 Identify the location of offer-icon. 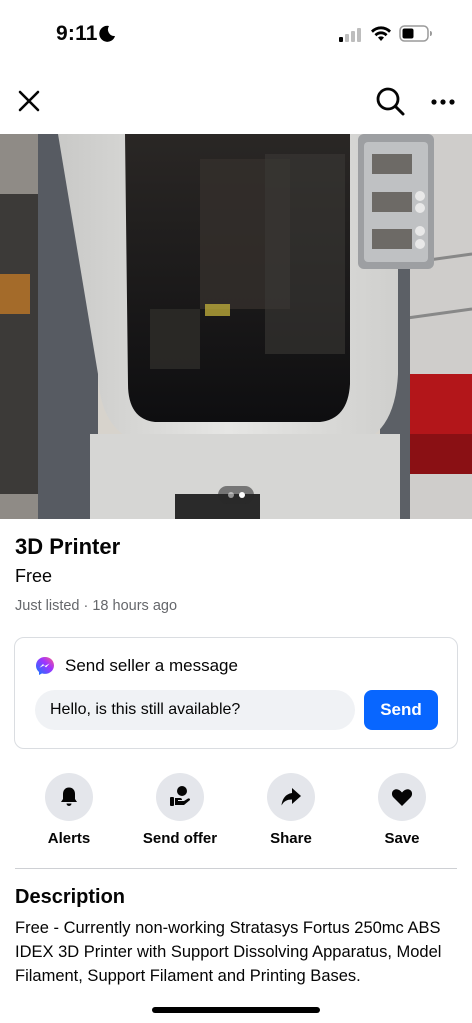
(180, 796).